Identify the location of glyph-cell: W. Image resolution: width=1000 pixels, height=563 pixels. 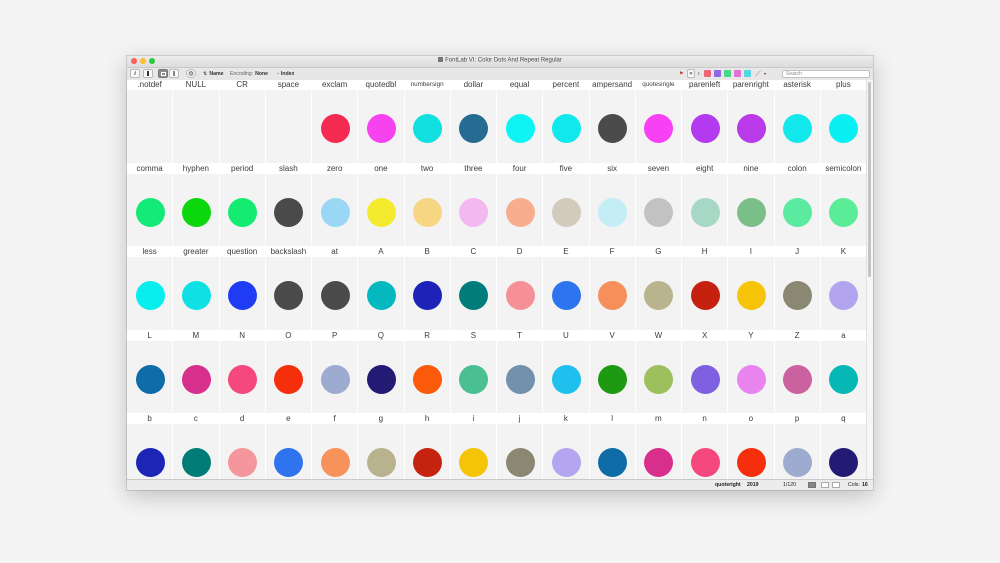
(658, 372).